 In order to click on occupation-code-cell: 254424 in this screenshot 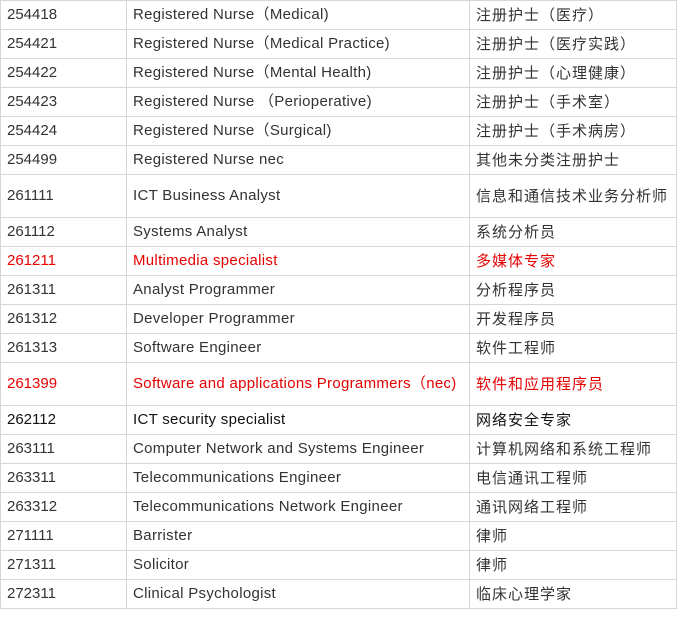, I will do `click(63, 131)`.